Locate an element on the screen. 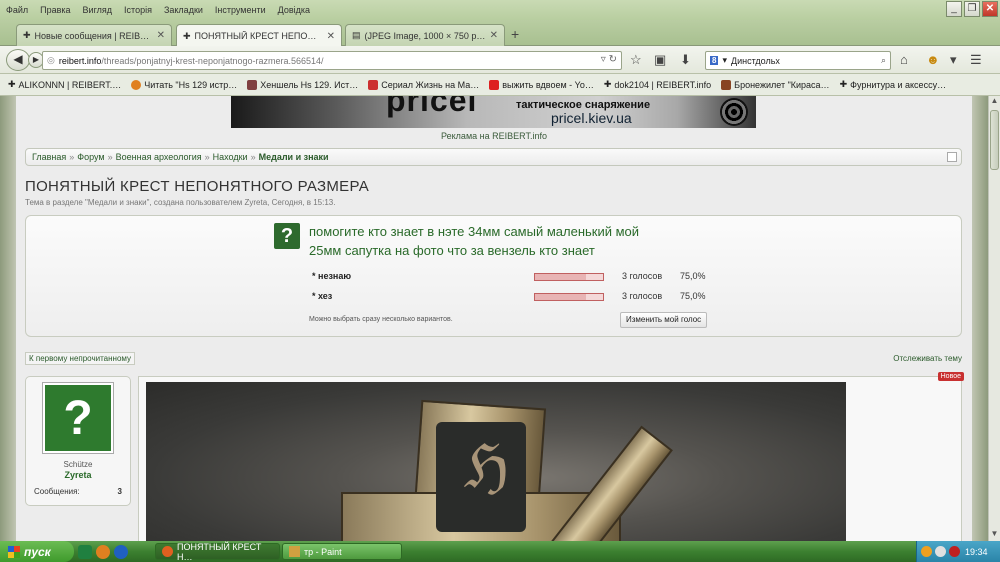 This screenshot has height=562, width=1000. menu-tools: Інструменти is located at coordinates (240, 10).